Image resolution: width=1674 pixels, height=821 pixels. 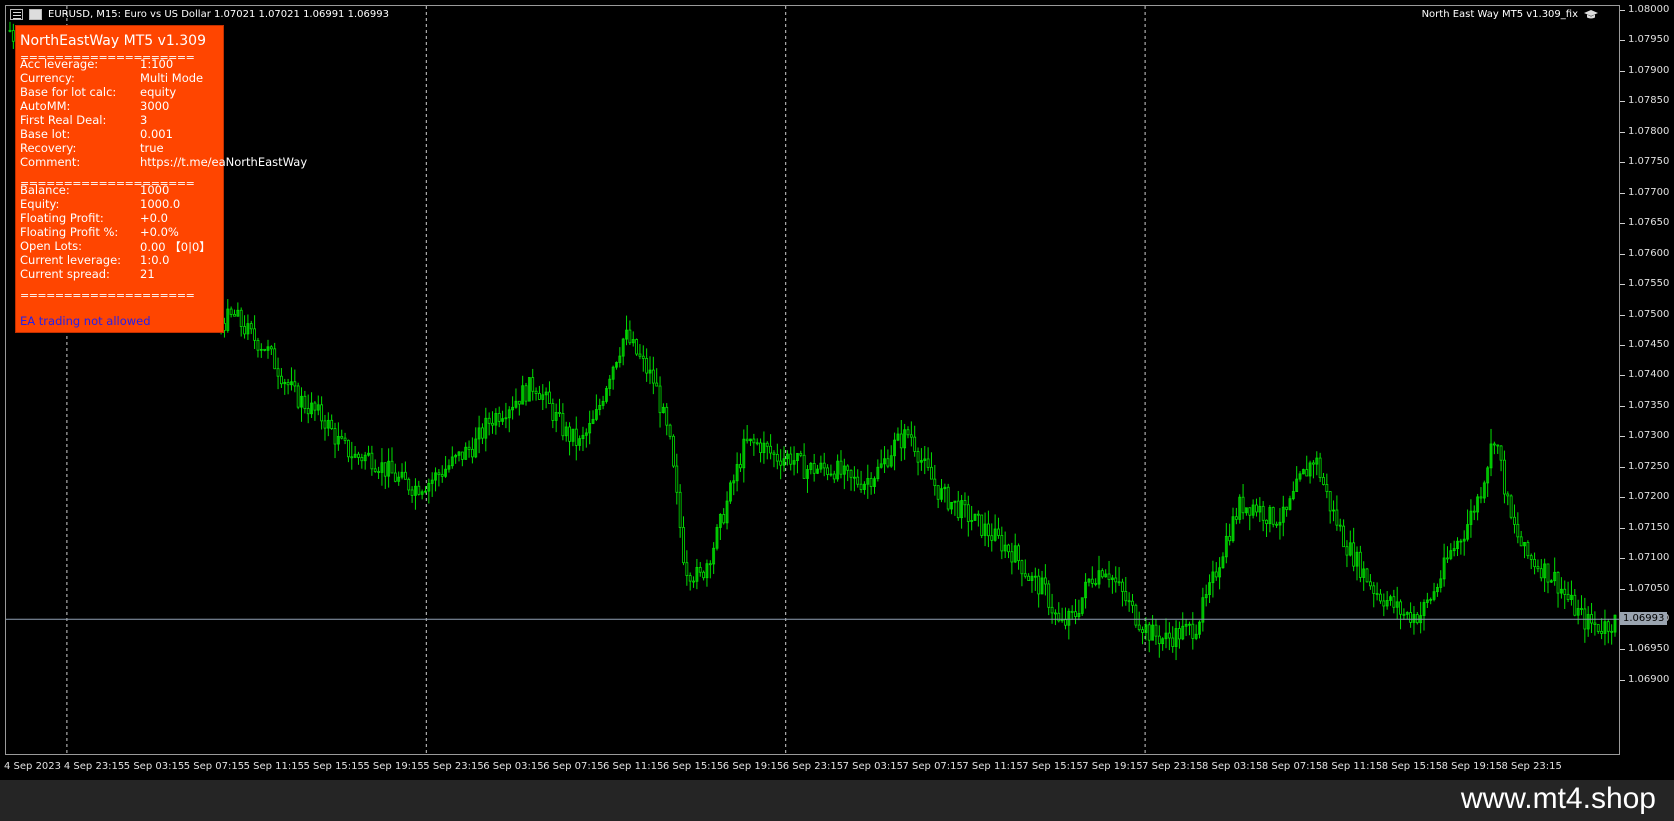 I want to click on price-tick-label: 1.07800, so click(x=1649, y=131).